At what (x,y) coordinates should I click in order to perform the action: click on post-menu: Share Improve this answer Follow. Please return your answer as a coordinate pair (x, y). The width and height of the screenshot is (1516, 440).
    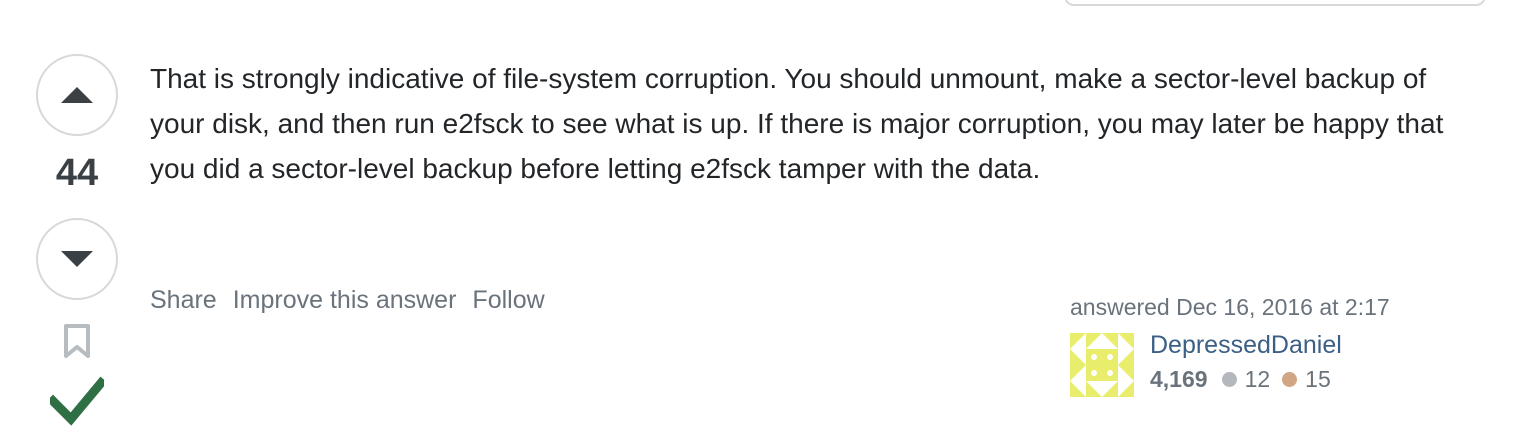
    Looking at the image, I should click on (347, 300).